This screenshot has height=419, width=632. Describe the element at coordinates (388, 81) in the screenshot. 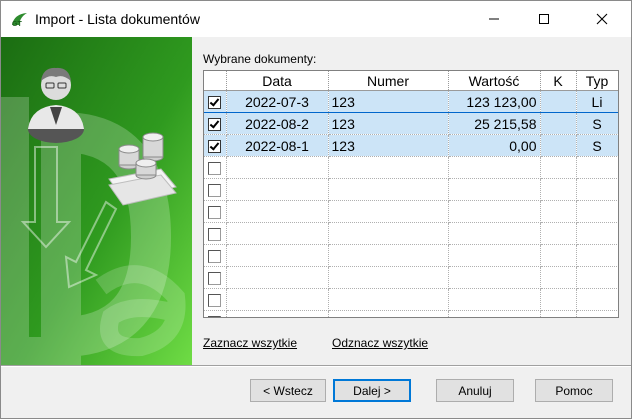

I see `column-header-number: Numer` at that location.